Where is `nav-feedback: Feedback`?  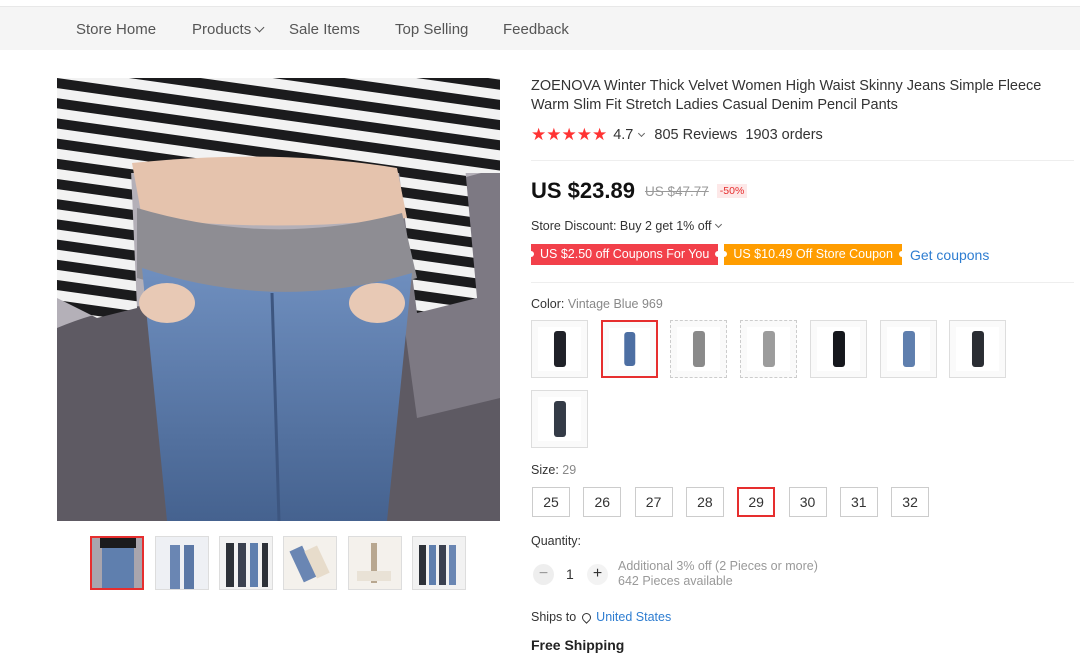
nav-feedback: Feedback is located at coordinates (536, 29).